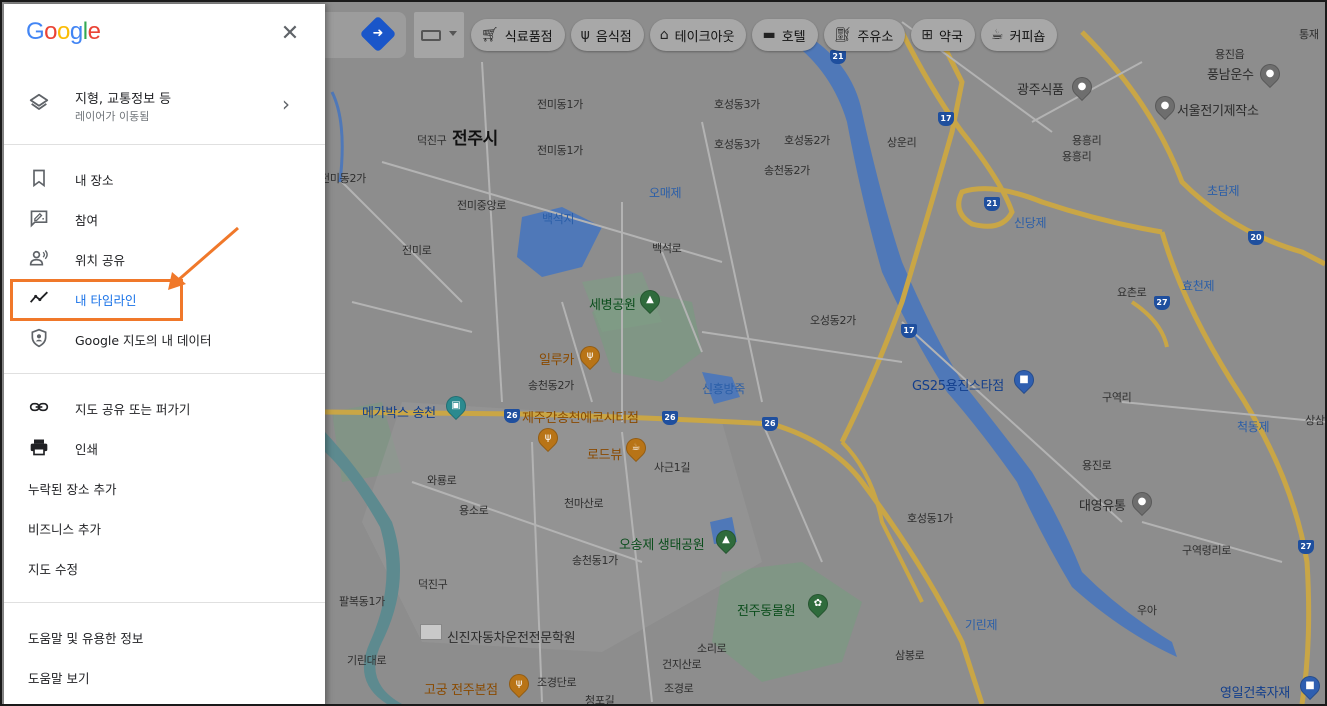  Describe the element at coordinates (1019, 35) in the screenshot. I see `chip-coffee: ☕︎ 커피숍` at that location.